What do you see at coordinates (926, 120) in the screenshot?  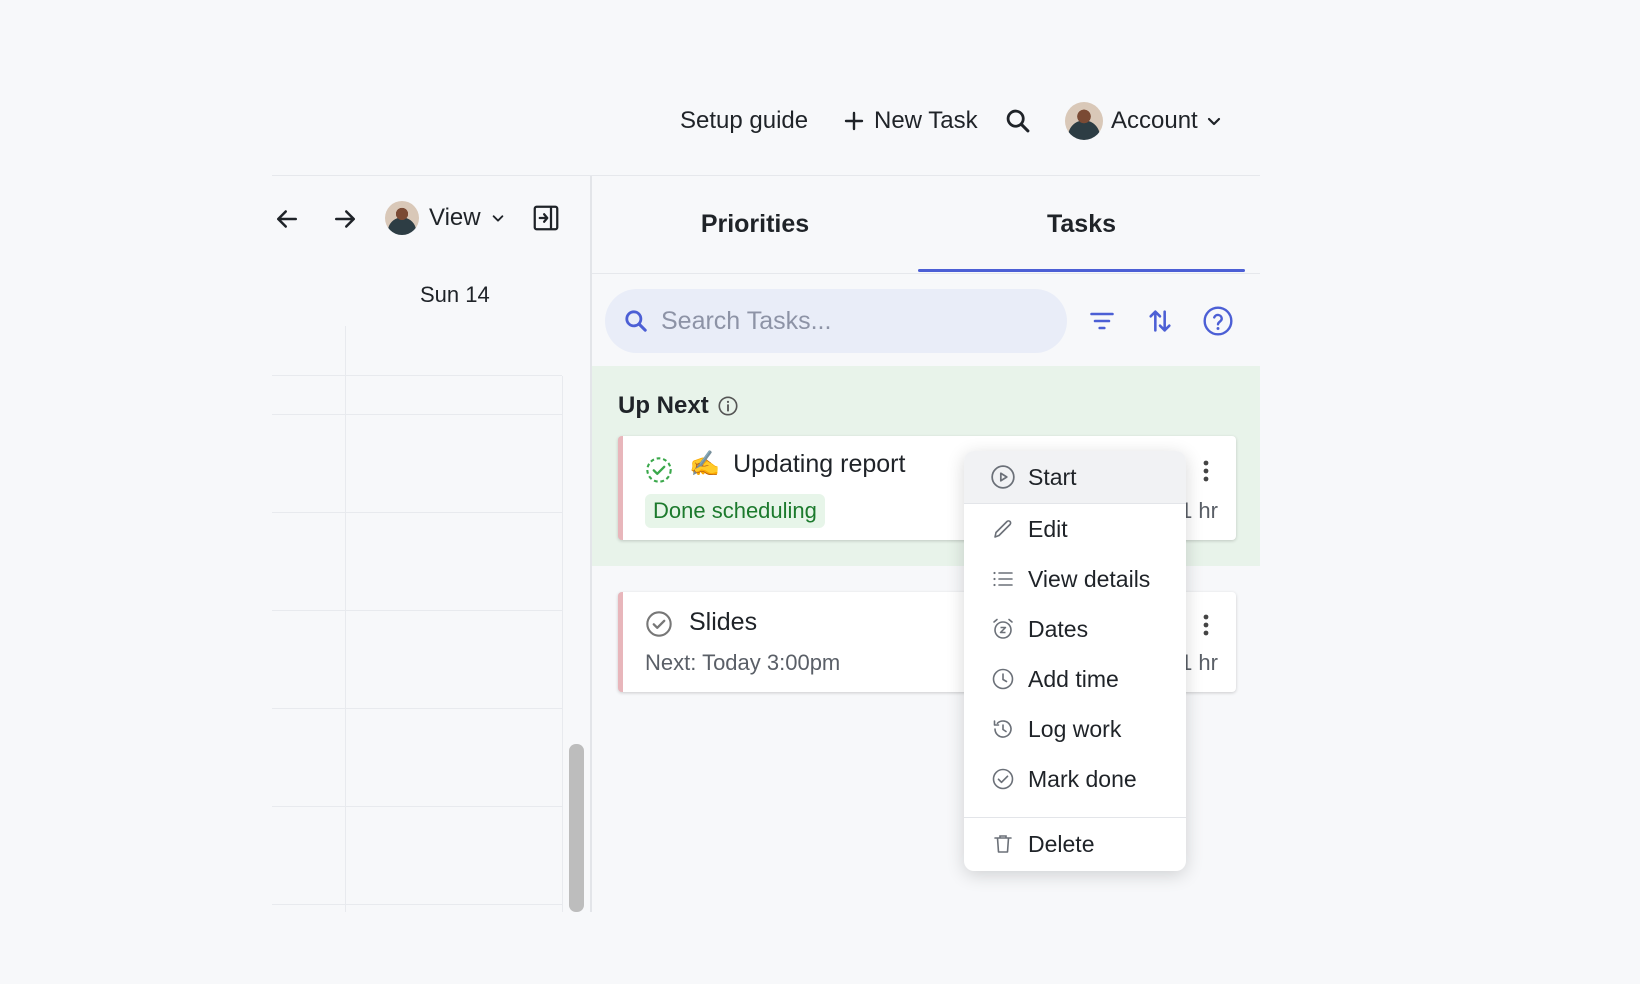 I see `new-task-label: New Task` at bounding box center [926, 120].